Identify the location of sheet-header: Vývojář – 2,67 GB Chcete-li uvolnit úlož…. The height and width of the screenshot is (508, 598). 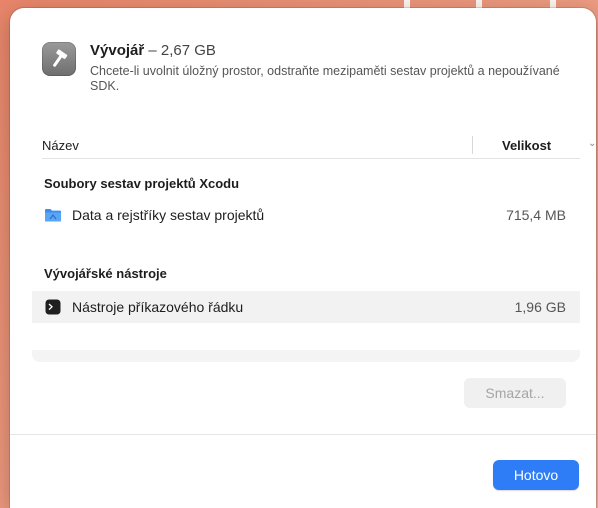
(306, 68).